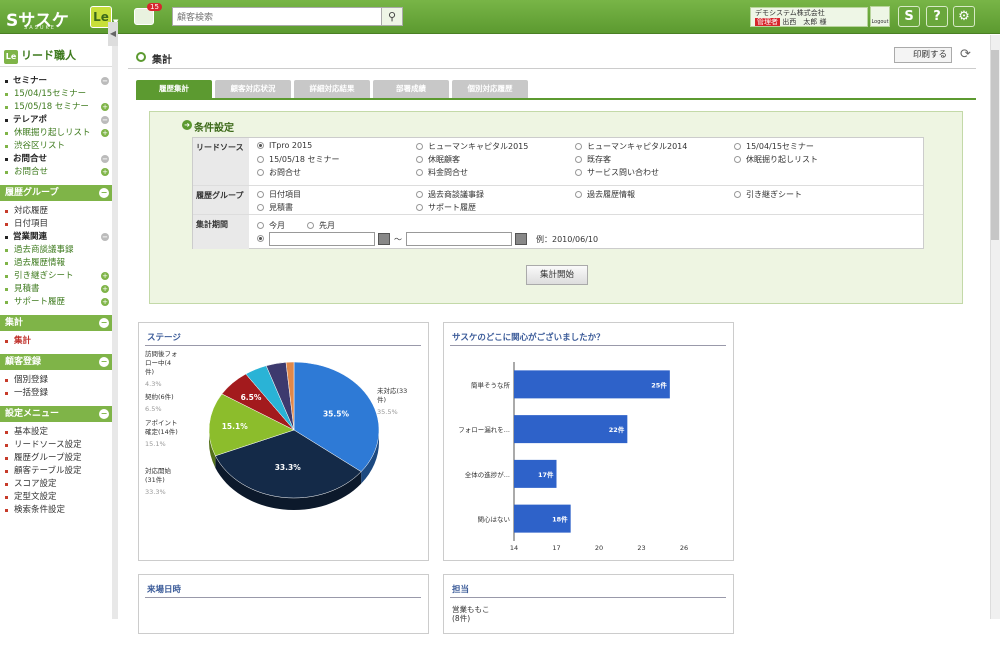 Image resolution: width=1000 pixels, height=645 pixels. I want to click on search-icon: ⚲, so click(392, 16).